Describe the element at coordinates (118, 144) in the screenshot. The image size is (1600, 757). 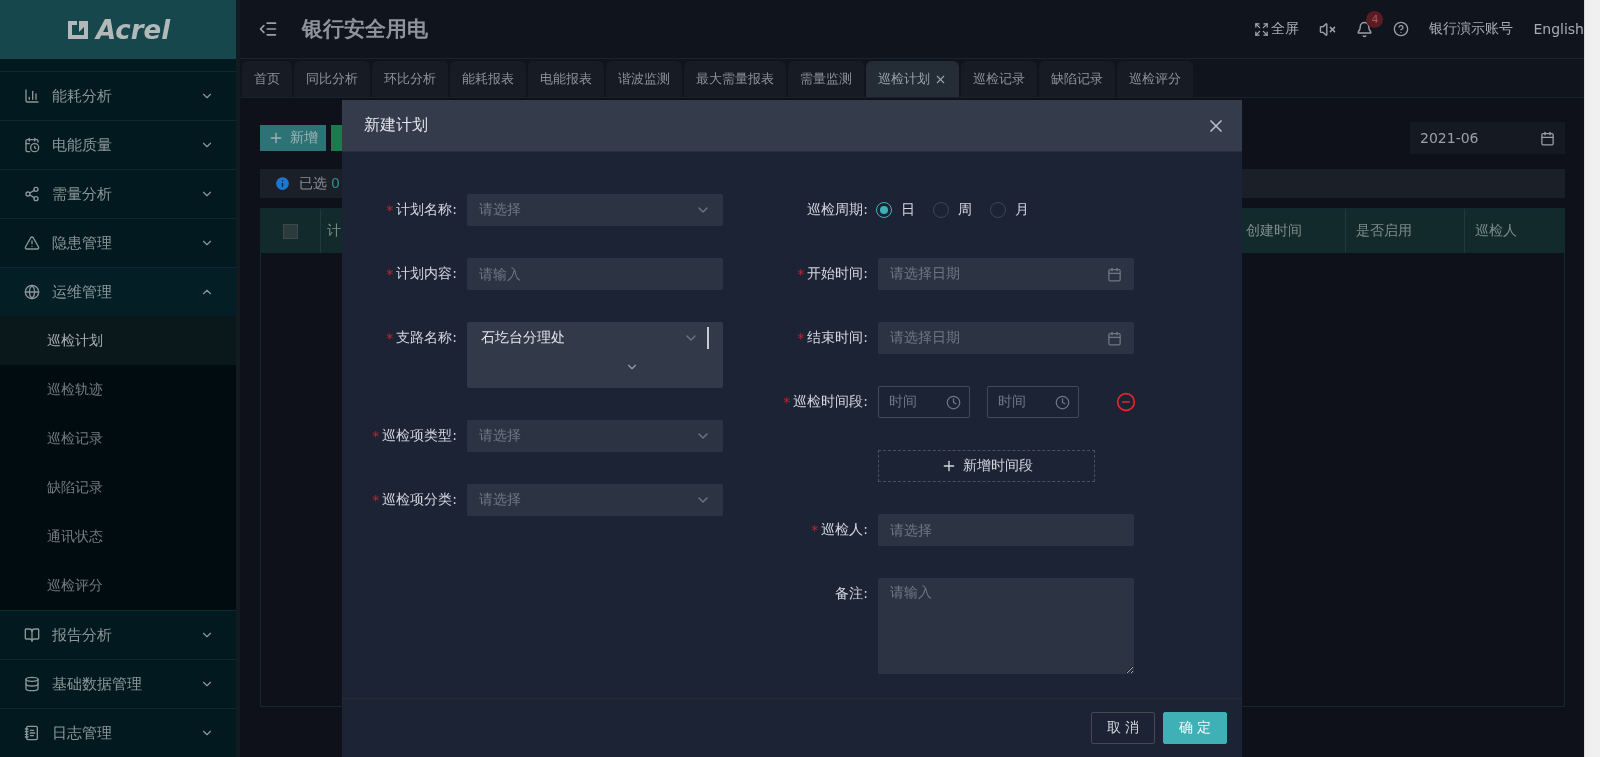
I see `sidebar-item: 电能质量` at that location.